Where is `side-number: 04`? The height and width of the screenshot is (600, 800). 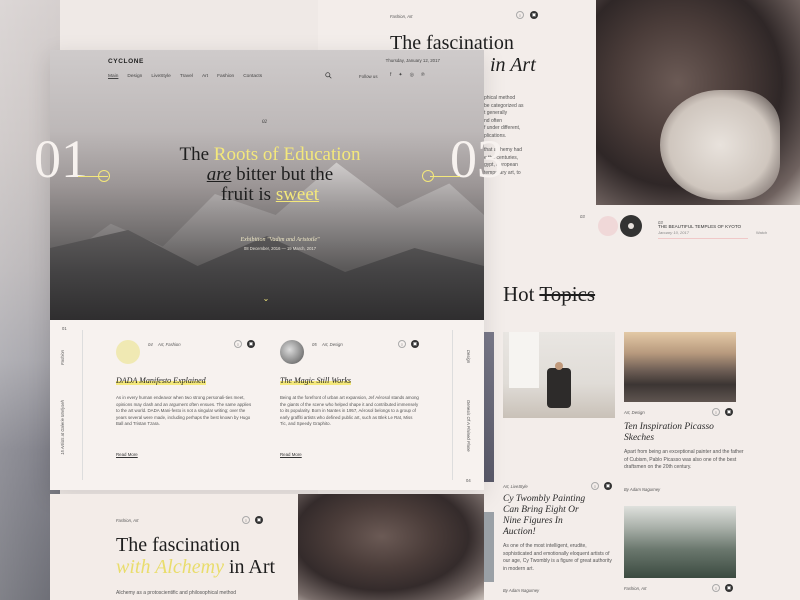
side-number: 04 is located at coordinates (468, 480).